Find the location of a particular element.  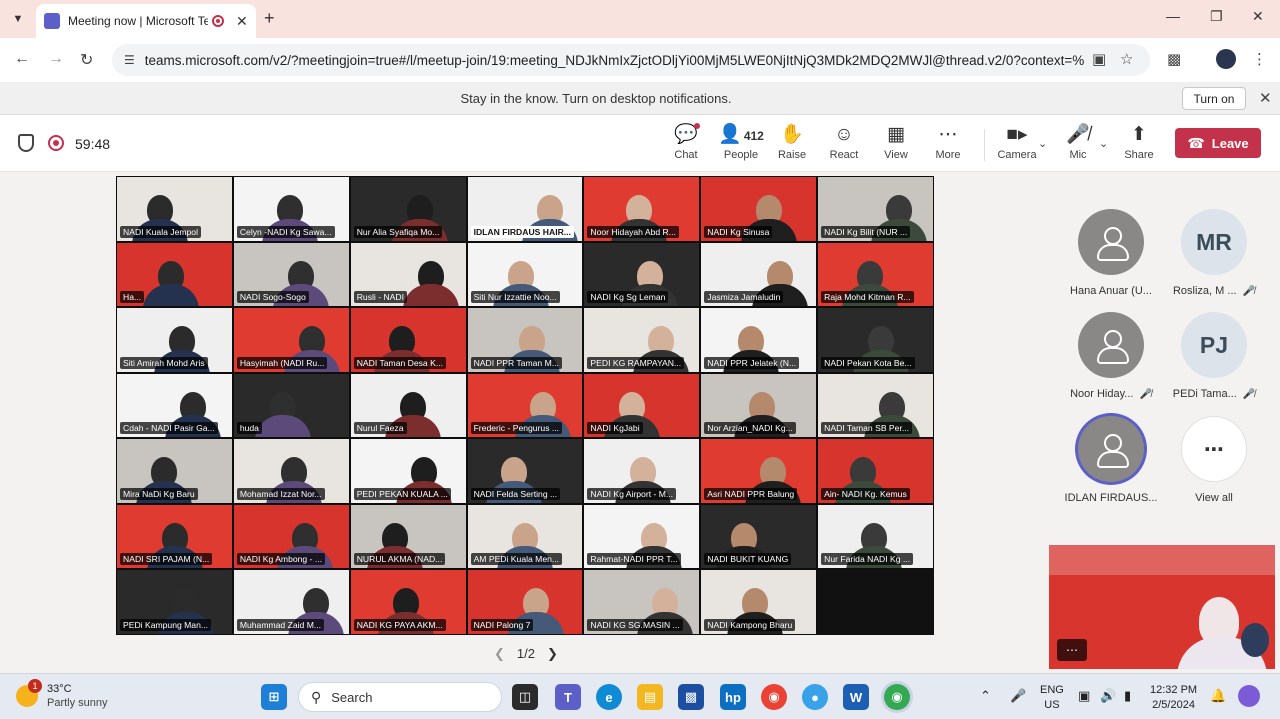

weather-widget: 1 33°C Partly sunny is located at coordinates (62, 694).